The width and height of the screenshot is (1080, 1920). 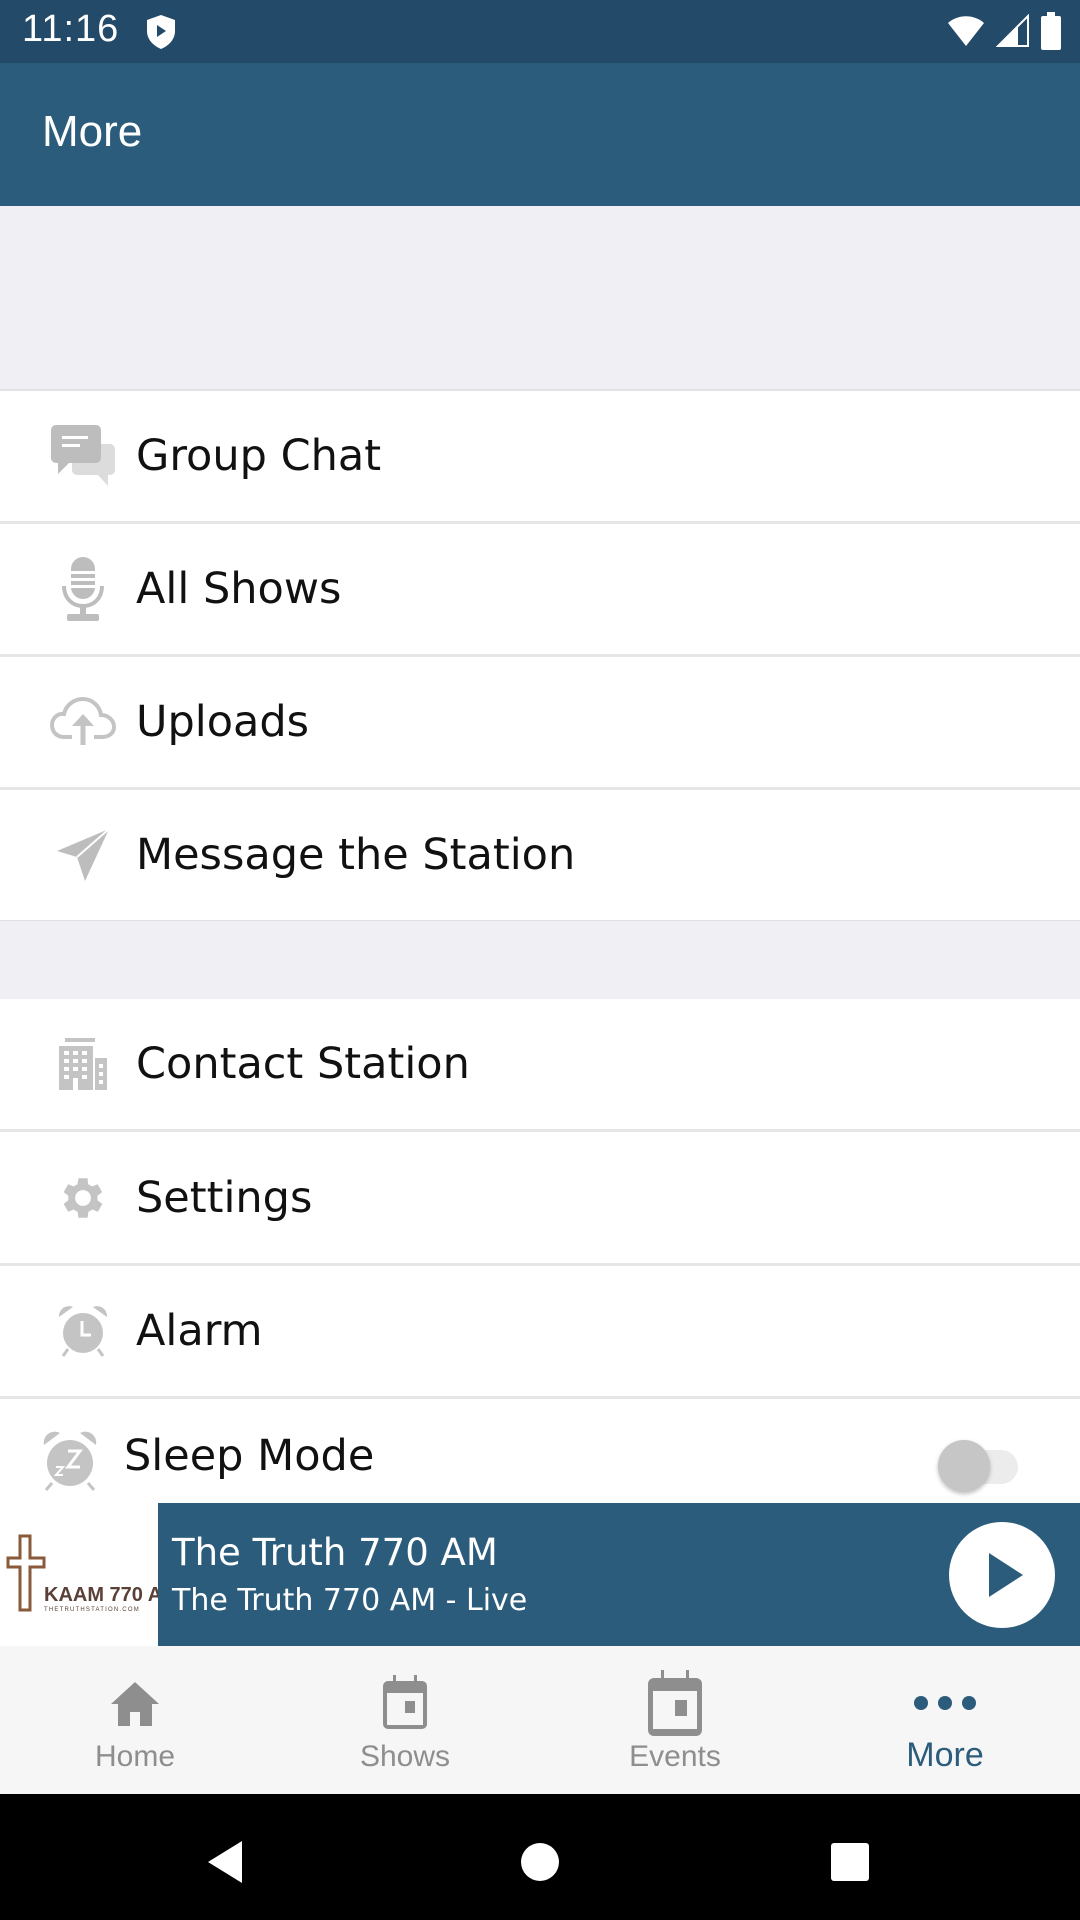 I want to click on tab-events: Events, so click(x=675, y=1720).